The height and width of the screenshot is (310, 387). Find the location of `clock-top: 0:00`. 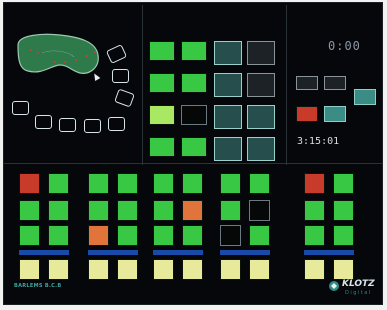

clock-top: 0:00 is located at coordinates (344, 46).